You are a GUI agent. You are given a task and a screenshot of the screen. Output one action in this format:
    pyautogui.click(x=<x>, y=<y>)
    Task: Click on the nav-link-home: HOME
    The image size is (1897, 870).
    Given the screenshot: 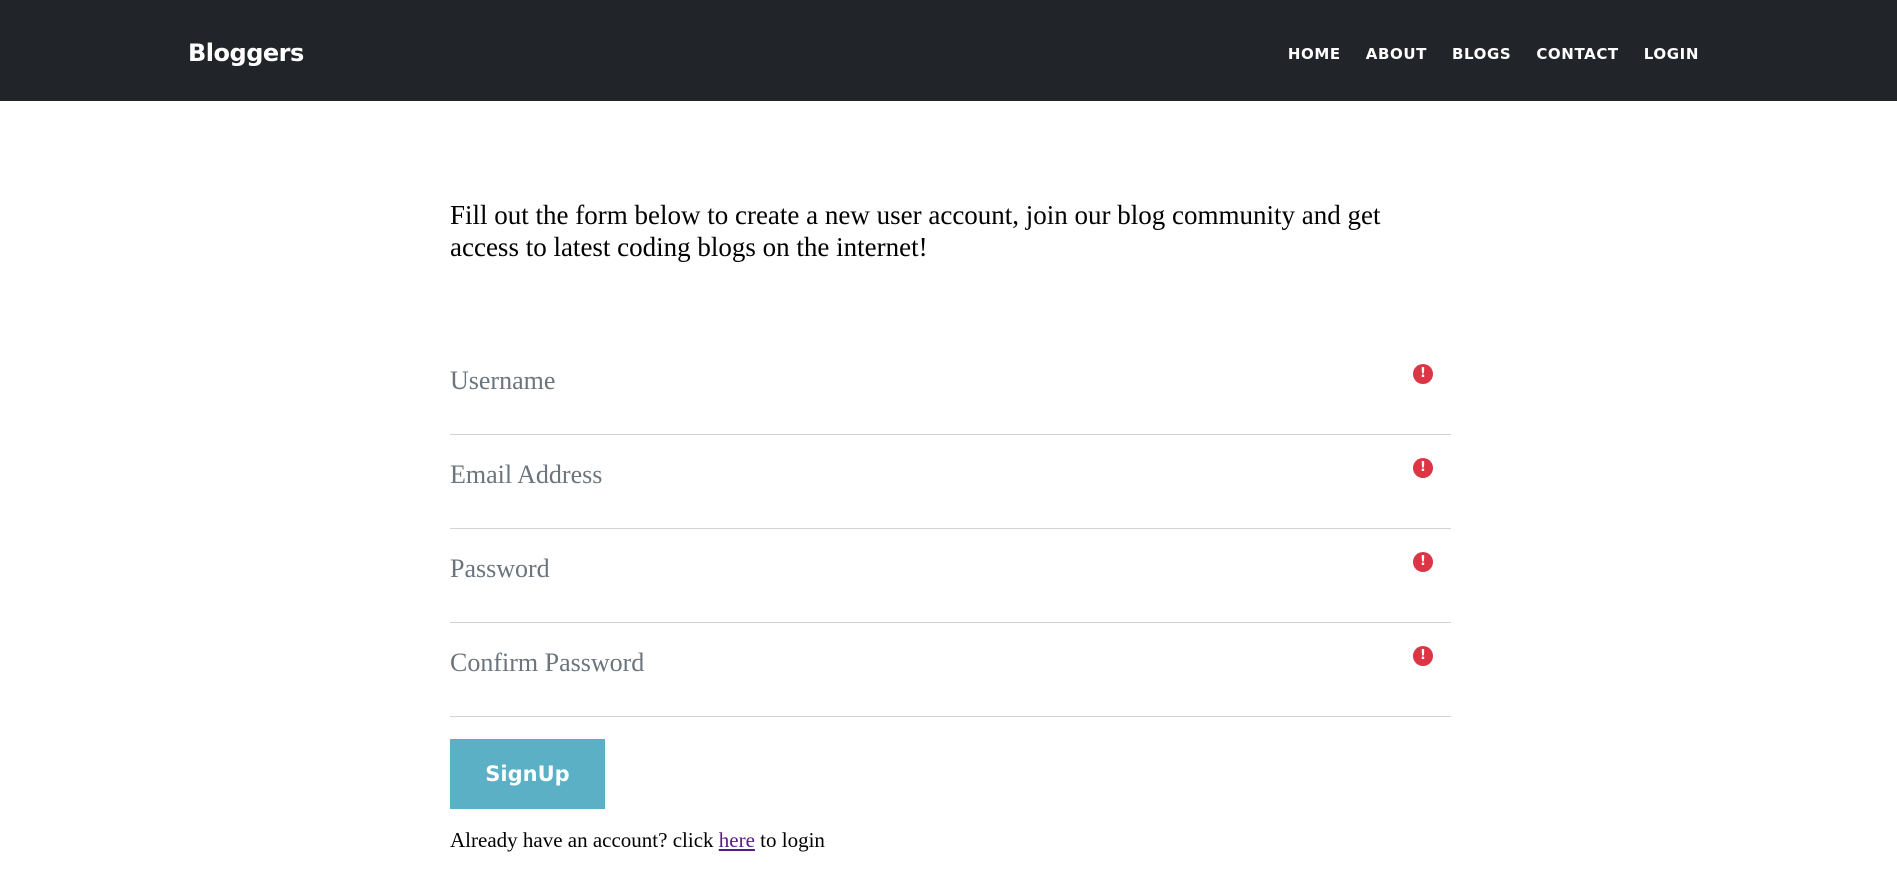 What is the action you would take?
    pyautogui.click(x=1314, y=54)
    